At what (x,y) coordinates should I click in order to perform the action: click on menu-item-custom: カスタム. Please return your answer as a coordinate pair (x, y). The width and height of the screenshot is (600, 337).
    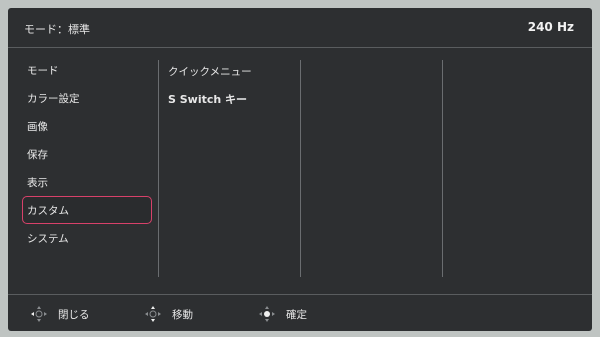
    Looking at the image, I should click on (87, 210).